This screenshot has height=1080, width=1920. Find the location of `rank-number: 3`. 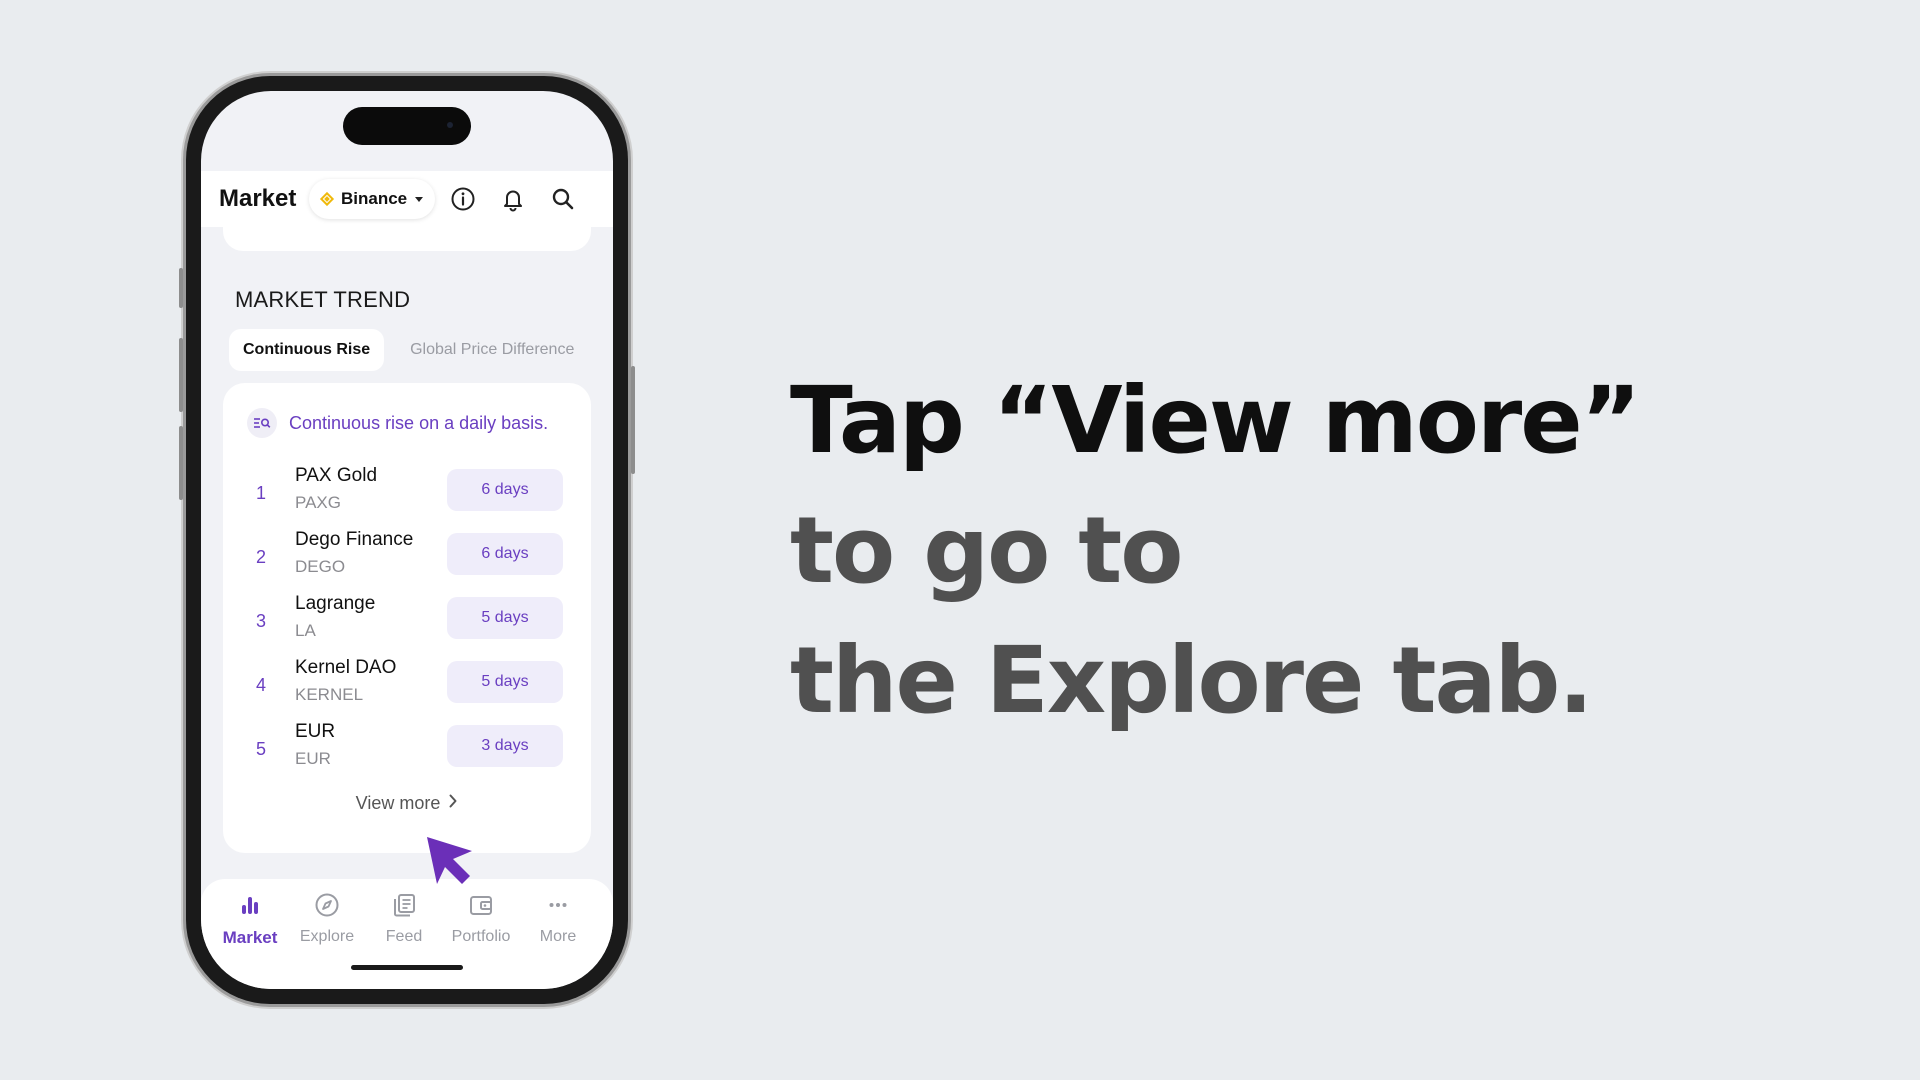

rank-number: 3 is located at coordinates (260, 621).